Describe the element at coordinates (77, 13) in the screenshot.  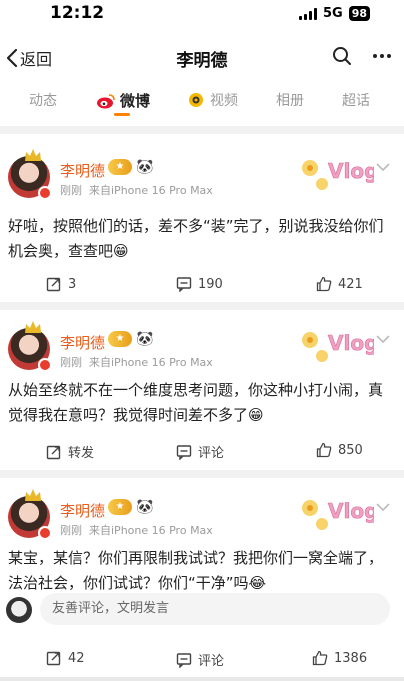
I see `status-time: 12:12` at that location.